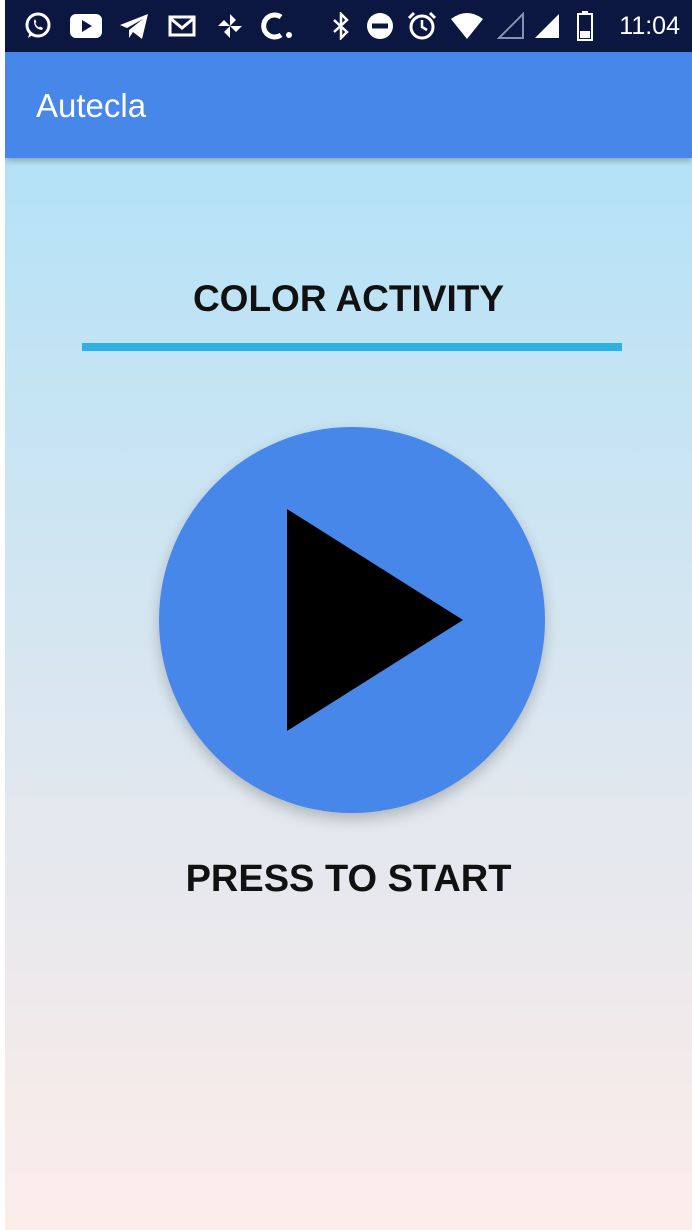  Describe the element at coordinates (467, 26) in the screenshot. I see `wifi-icon` at that location.